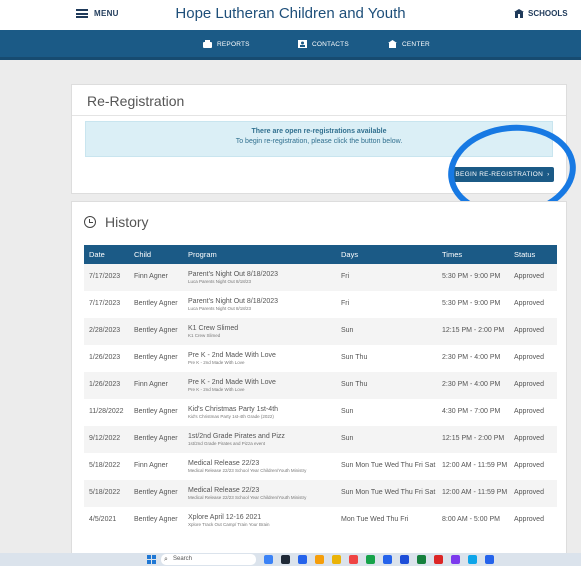 The width and height of the screenshot is (581, 566). What do you see at coordinates (233, 44) in the screenshot?
I see `nav-reports-label: REPORTS` at bounding box center [233, 44].